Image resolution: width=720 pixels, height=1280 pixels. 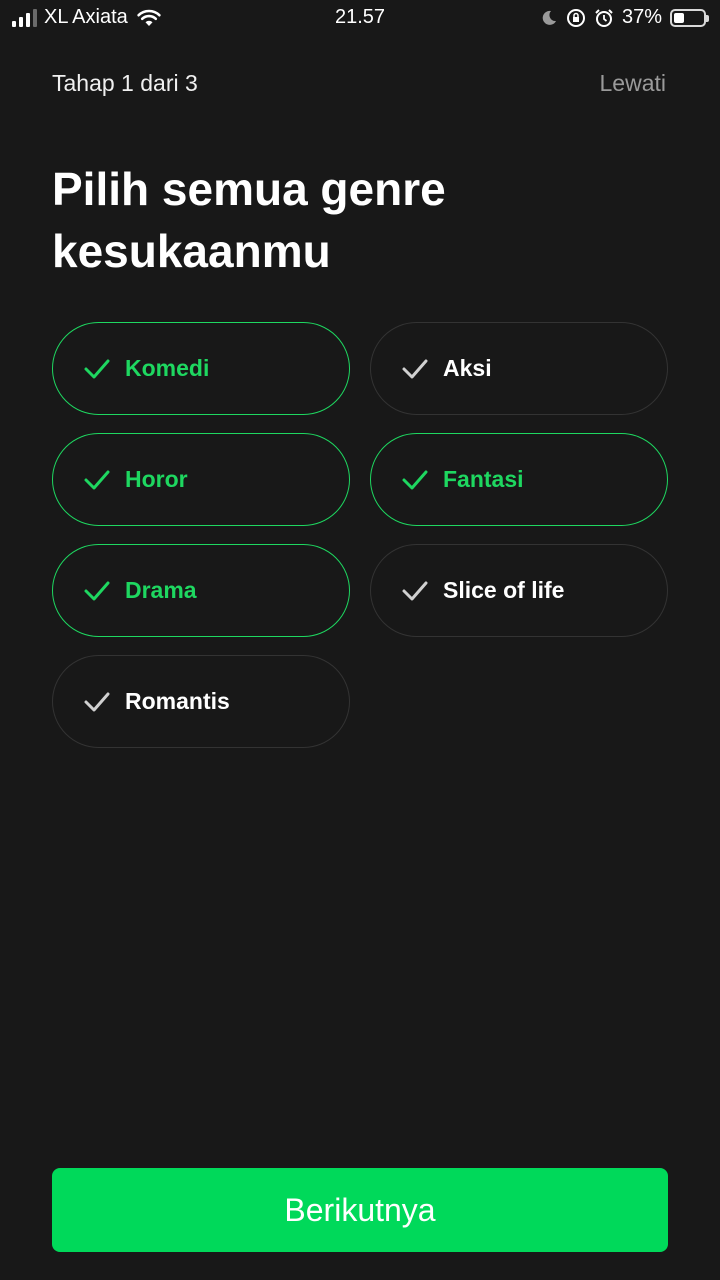 I want to click on genre-label: Fantasi, so click(x=483, y=479).